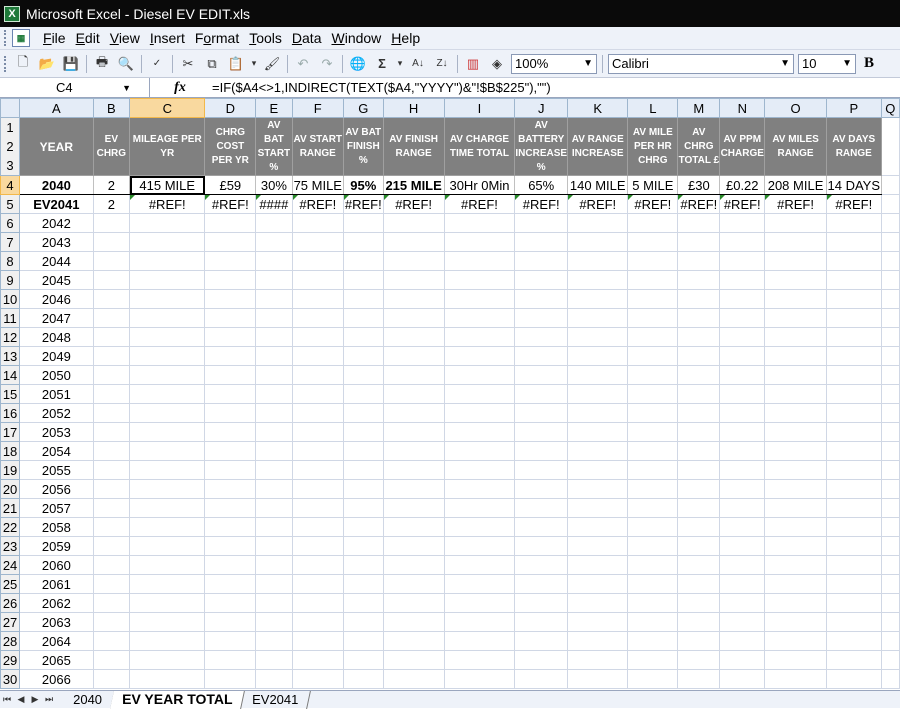  Describe the element at coordinates (10, 584) in the screenshot. I see `row-header: 25` at that location.